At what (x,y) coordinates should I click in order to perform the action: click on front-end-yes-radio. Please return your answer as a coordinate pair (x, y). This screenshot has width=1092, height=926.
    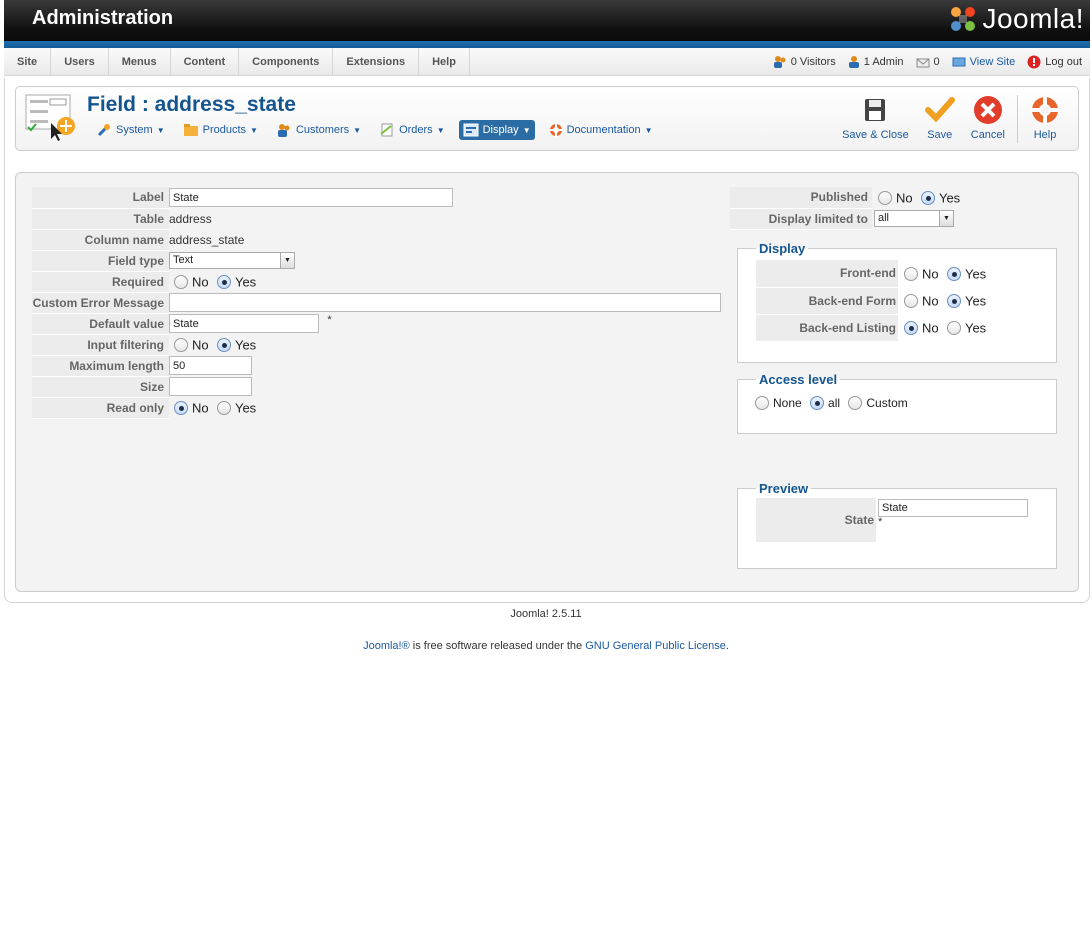
    Looking at the image, I should click on (953, 273).